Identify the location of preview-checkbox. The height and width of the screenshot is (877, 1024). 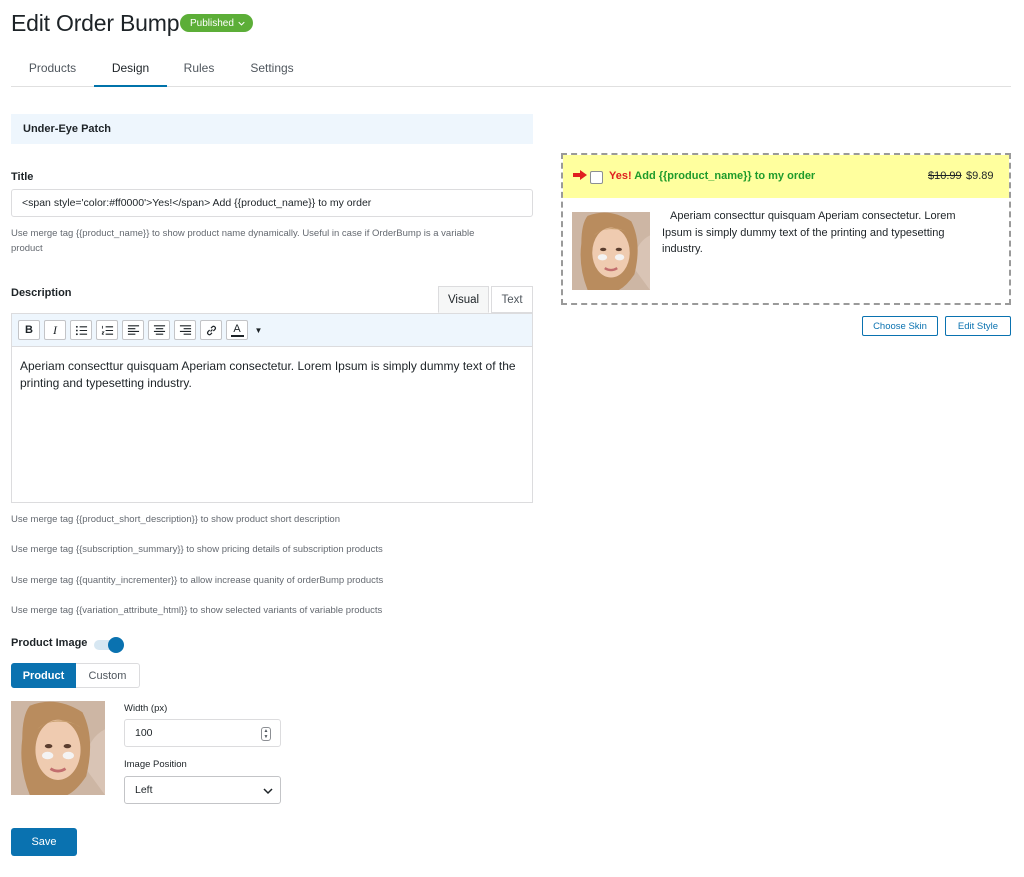
(596, 177).